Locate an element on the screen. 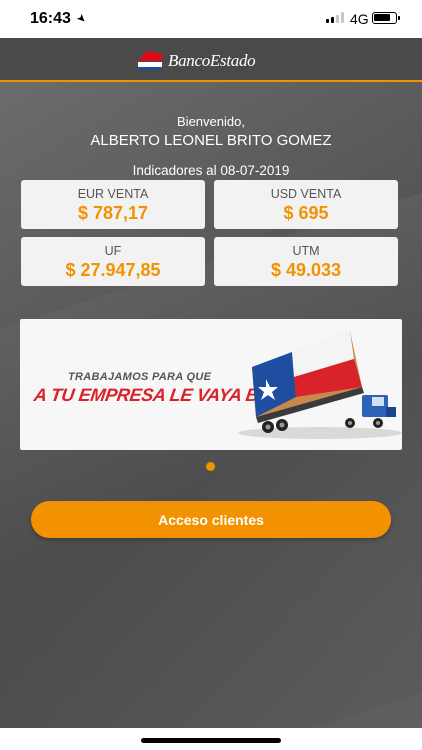  banner-tagline: TRABAJAMOS PARA QUE is located at coordinates (140, 377).